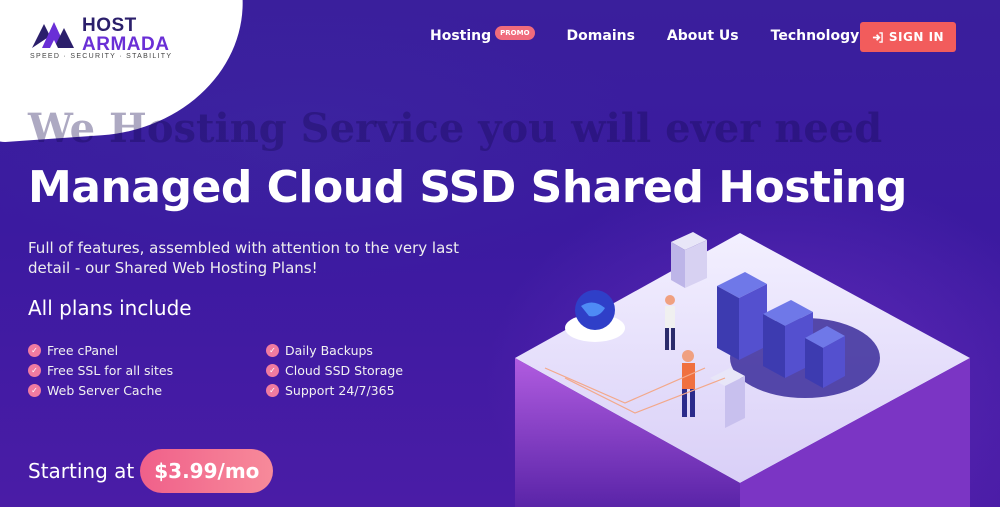  Describe the element at coordinates (344, 370) in the screenshot. I see `feature-label: Cloud SSD Storage` at that location.